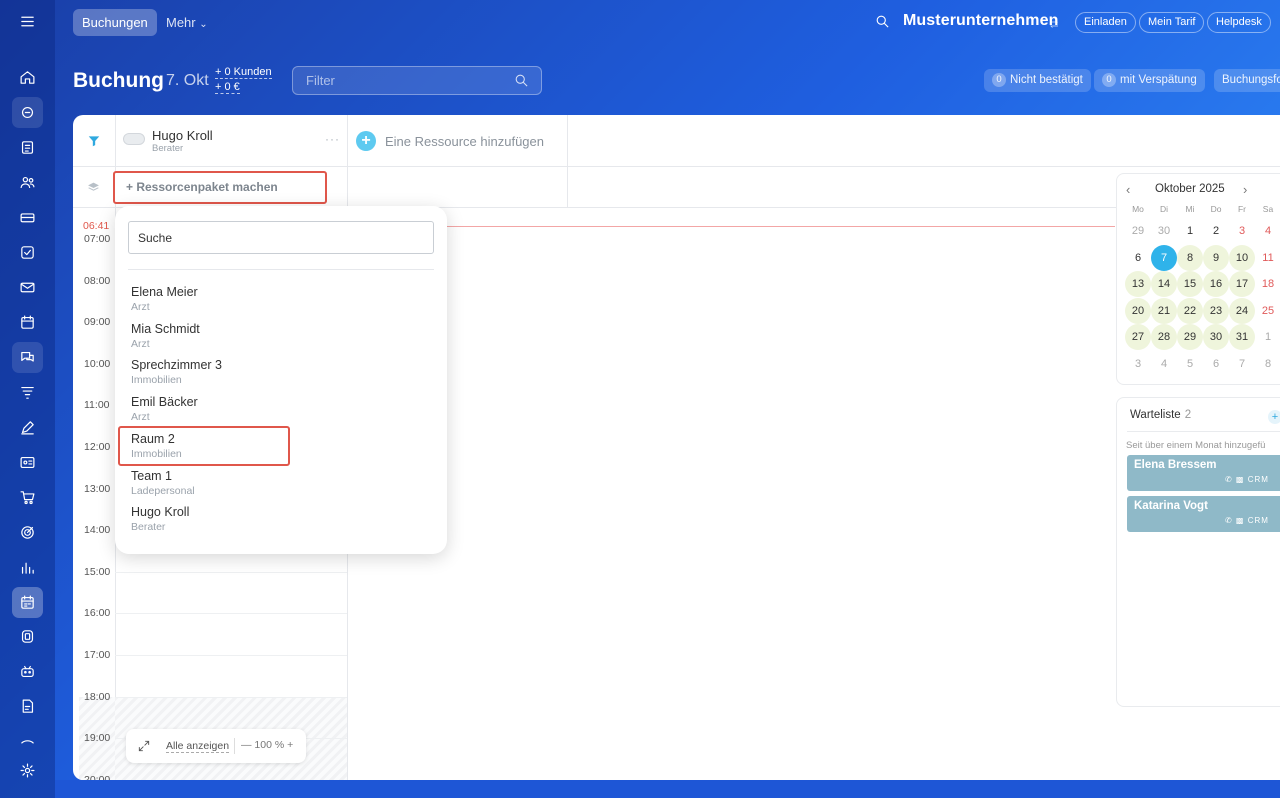 The width and height of the screenshot is (1280, 798). What do you see at coordinates (227, 87) in the screenshot?
I see `amount-stat: + 0 €` at bounding box center [227, 87].